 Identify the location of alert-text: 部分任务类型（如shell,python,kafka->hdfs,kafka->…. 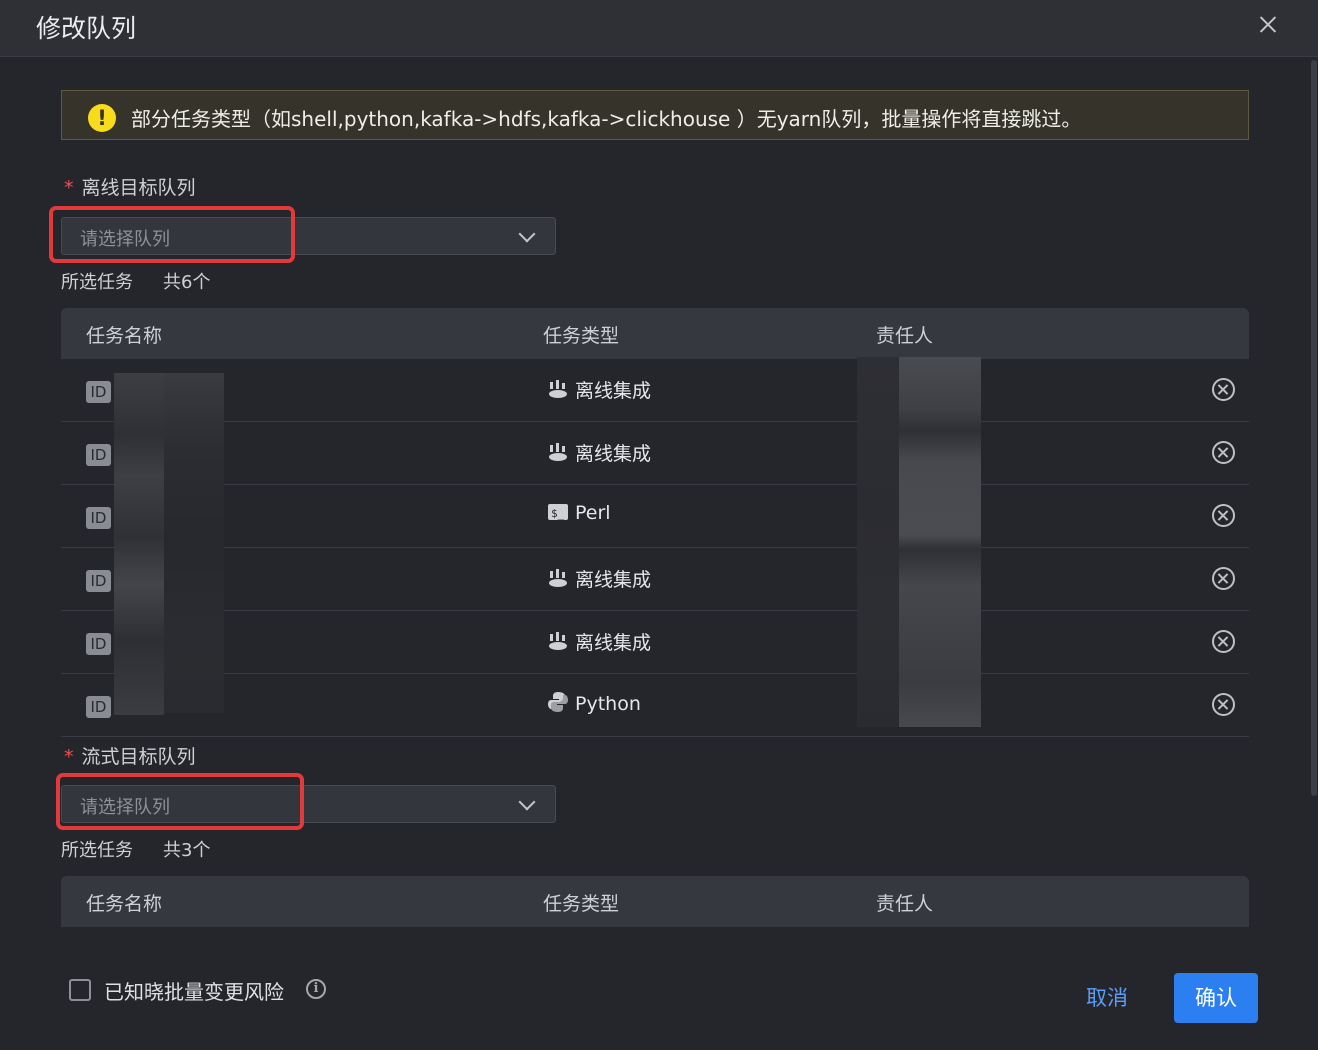
(606, 119).